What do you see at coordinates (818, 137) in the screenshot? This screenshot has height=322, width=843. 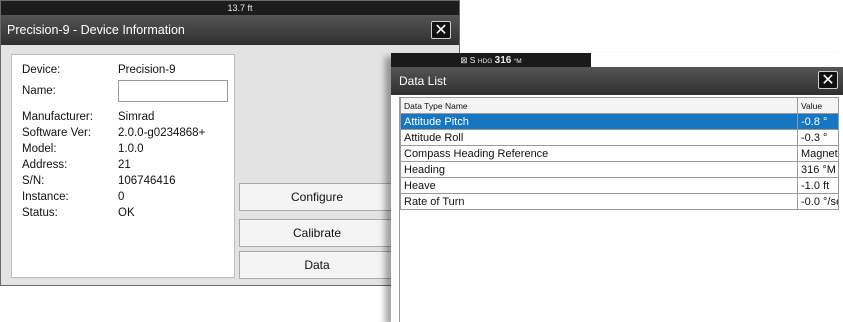 I see `row-value: -0.3 °` at bounding box center [818, 137].